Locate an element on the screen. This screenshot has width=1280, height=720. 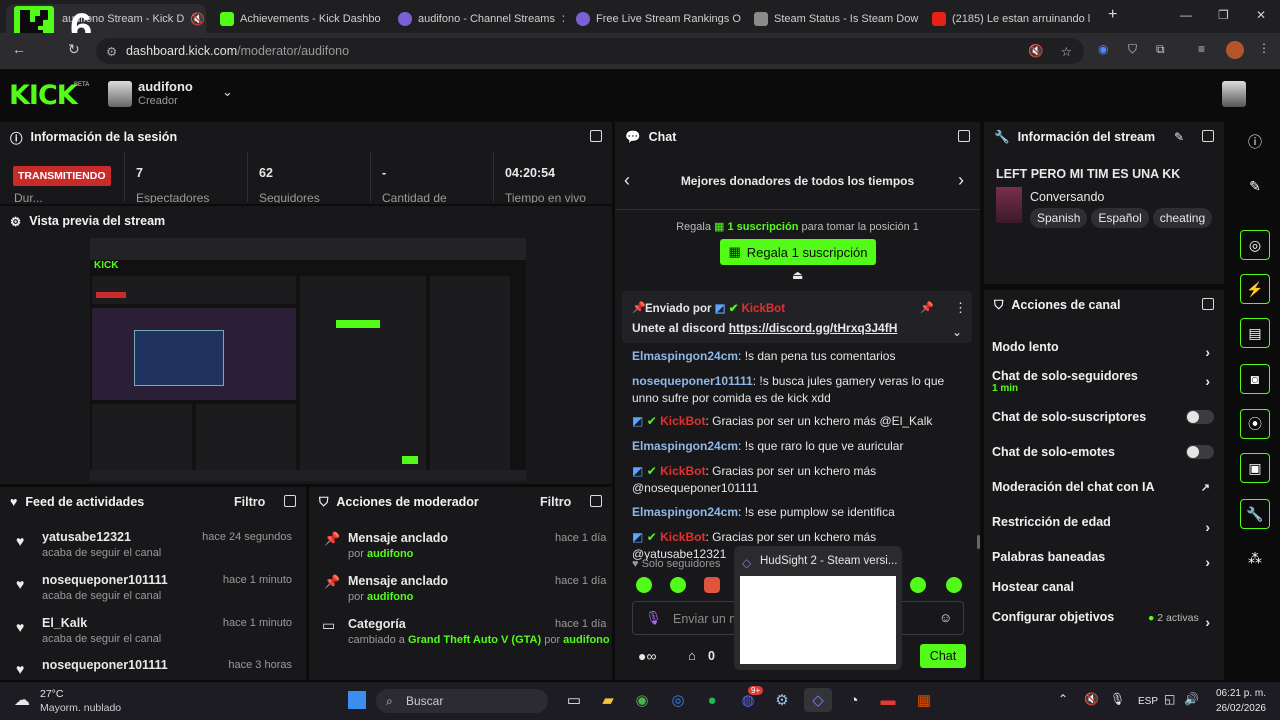
tray-time: 06:21 p. m. is located at coordinates (1239, 693).